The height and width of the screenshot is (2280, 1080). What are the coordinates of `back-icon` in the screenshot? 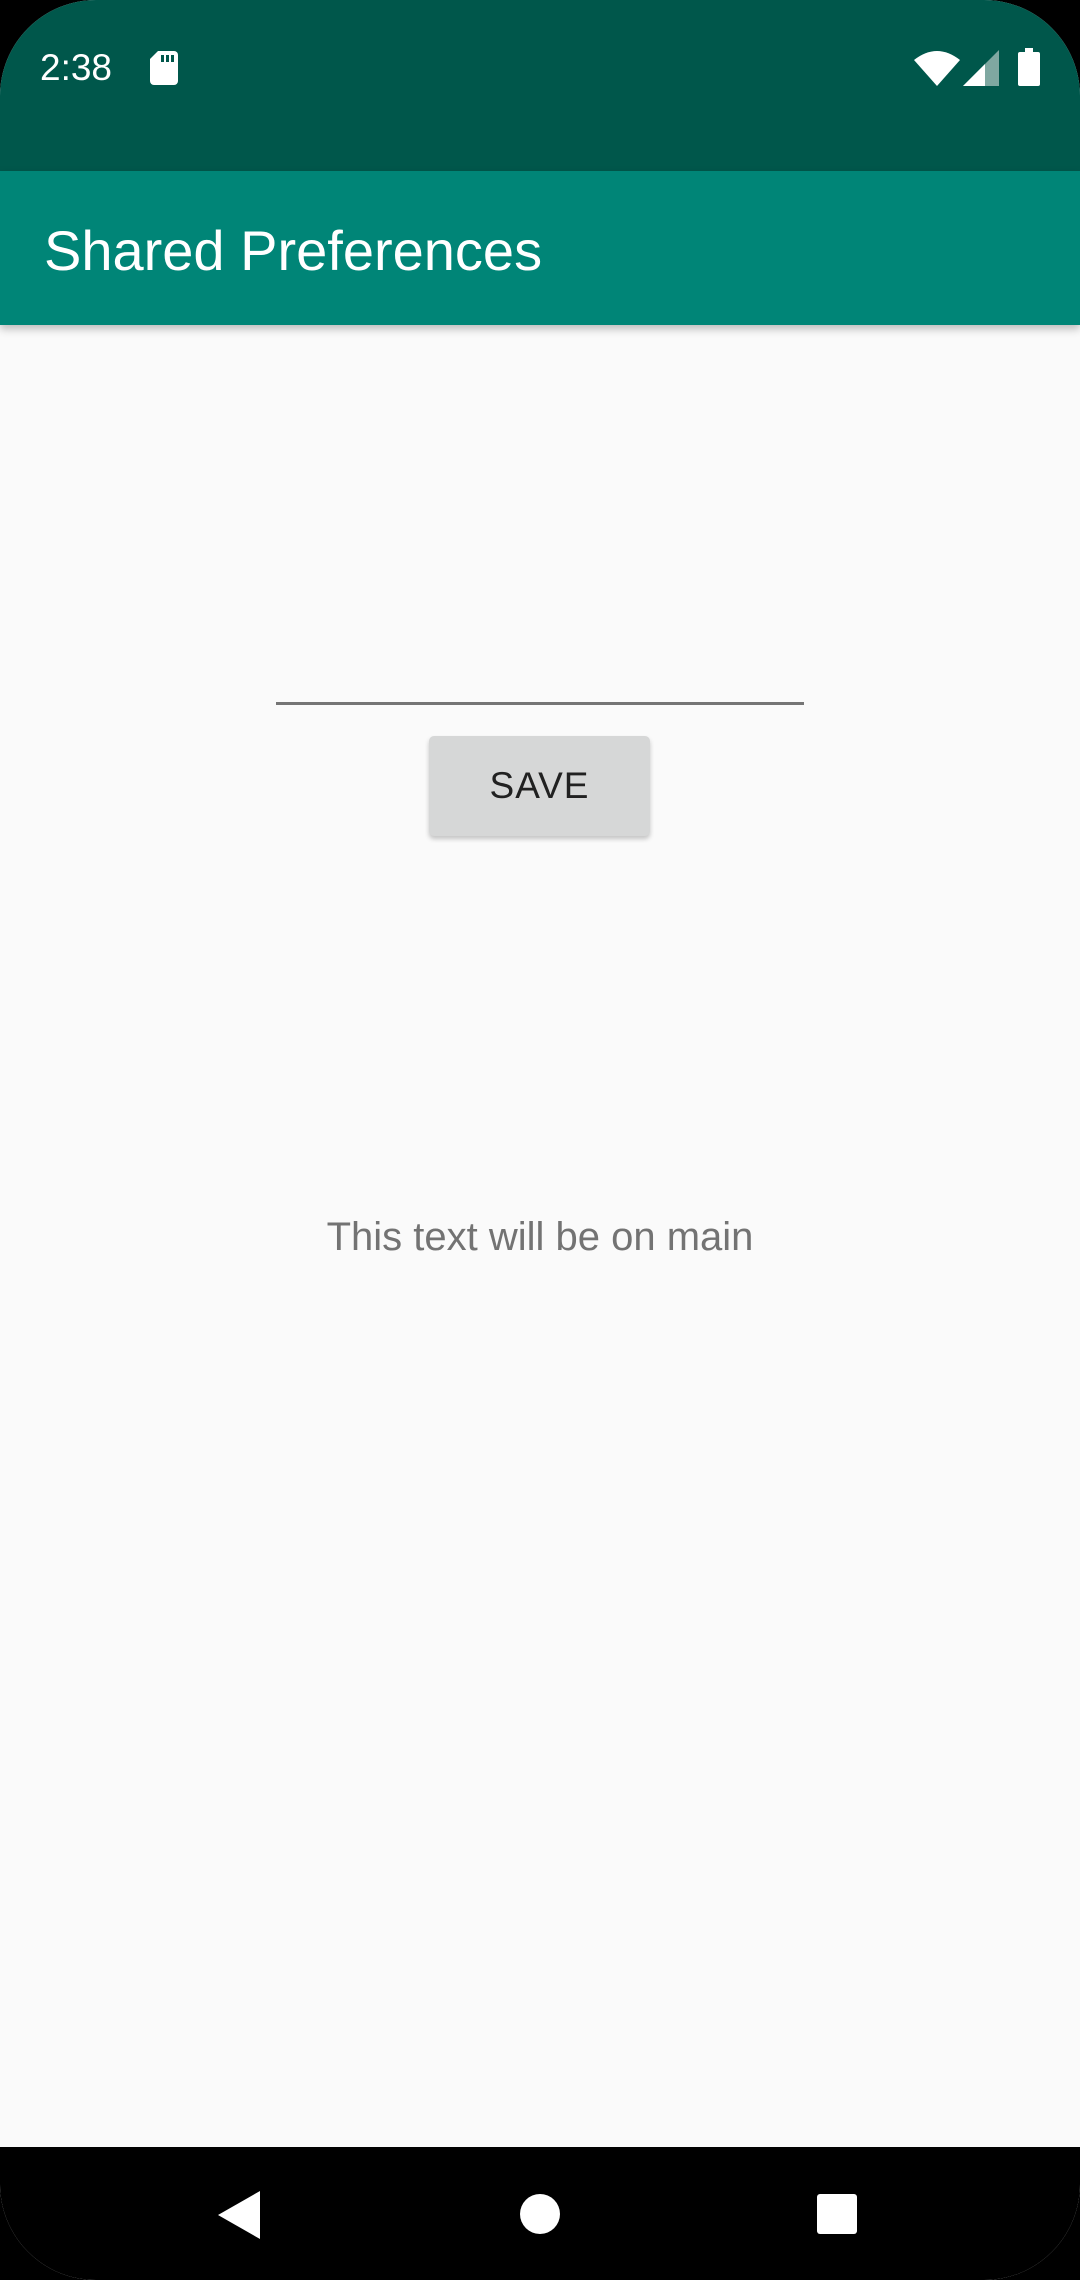 It's located at (239, 2215).